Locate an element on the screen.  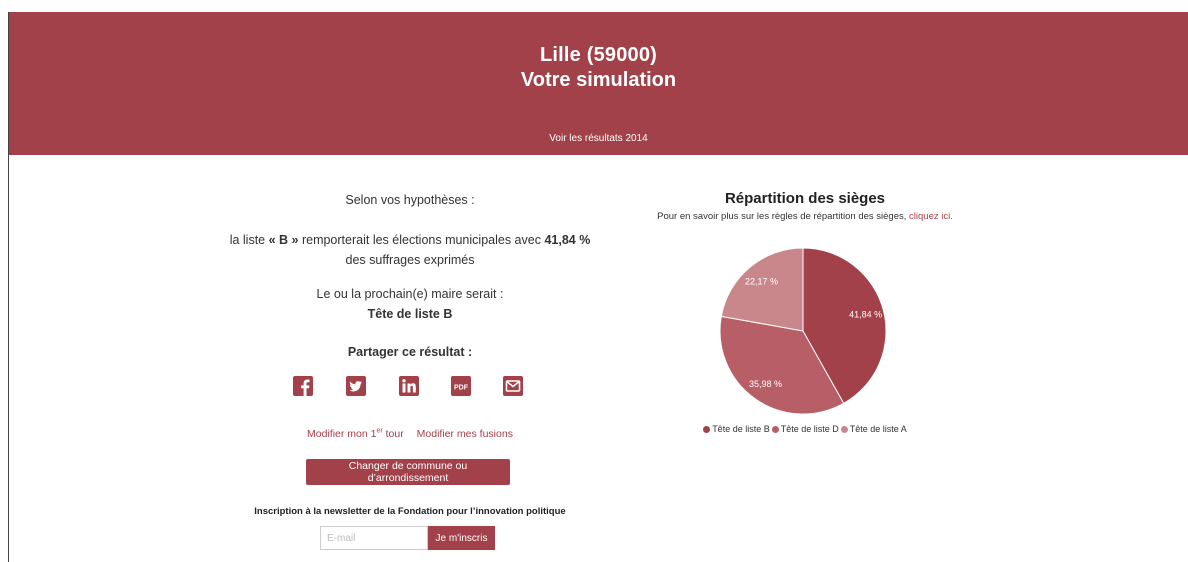
page-top-margin is located at coordinates (594, 6).